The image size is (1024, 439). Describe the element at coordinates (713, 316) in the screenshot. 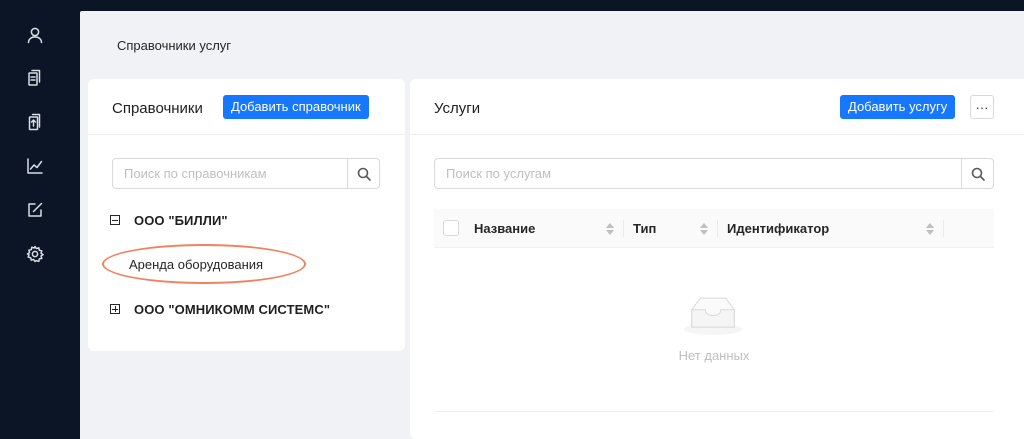

I see `empty-inbox-icon` at that location.